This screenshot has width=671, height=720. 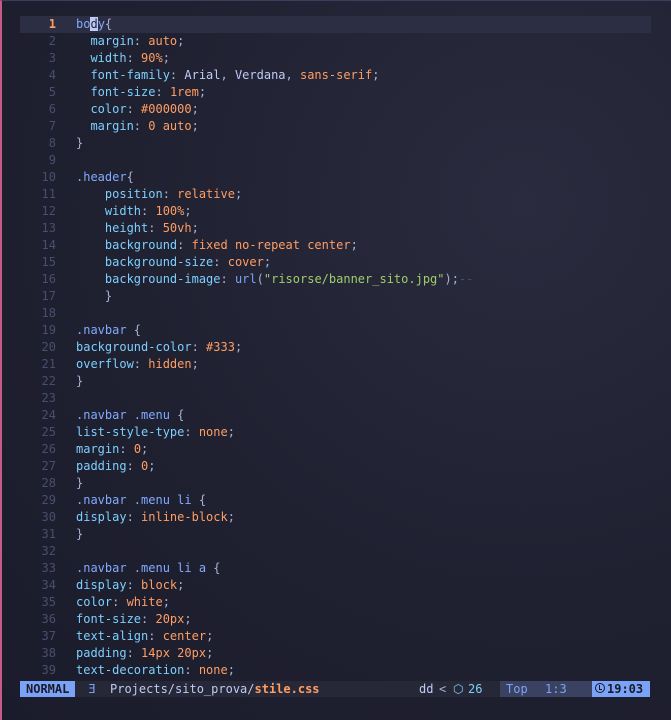 What do you see at coordinates (137, 109) in the screenshot?
I see `line-code: color: #000000;` at bounding box center [137, 109].